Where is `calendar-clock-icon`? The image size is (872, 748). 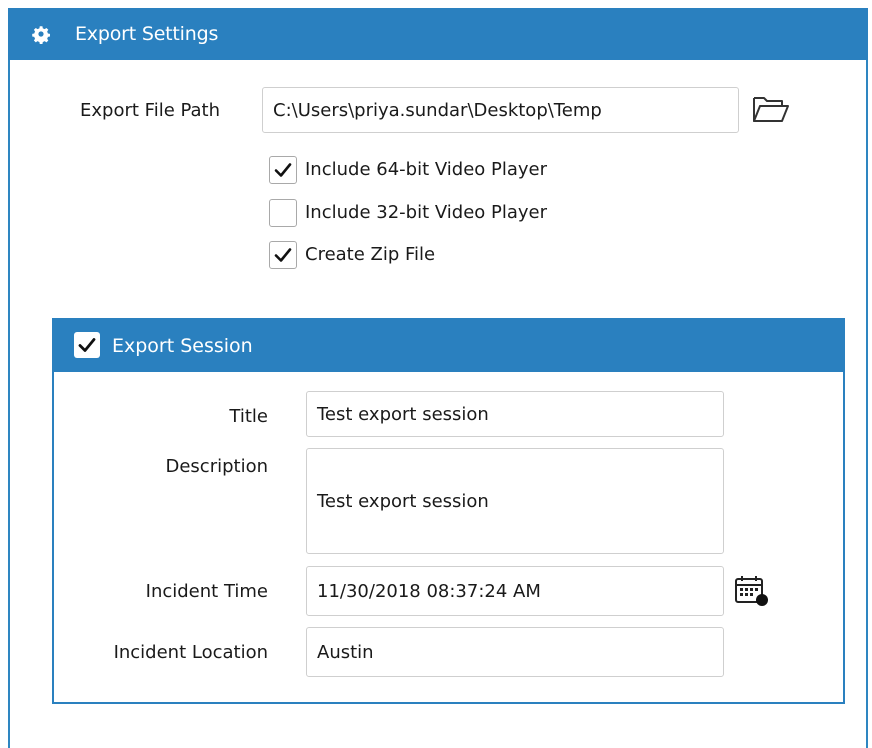
calendar-clock-icon is located at coordinates (751, 591).